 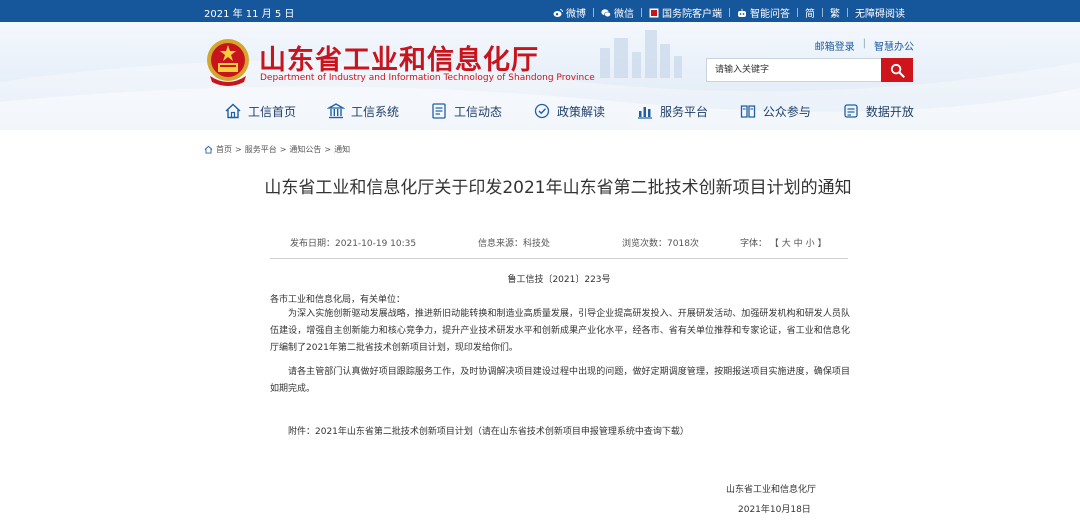 I want to click on publish-date: 发布日期：2021-10-19 10:35, so click(x=353, y=242).